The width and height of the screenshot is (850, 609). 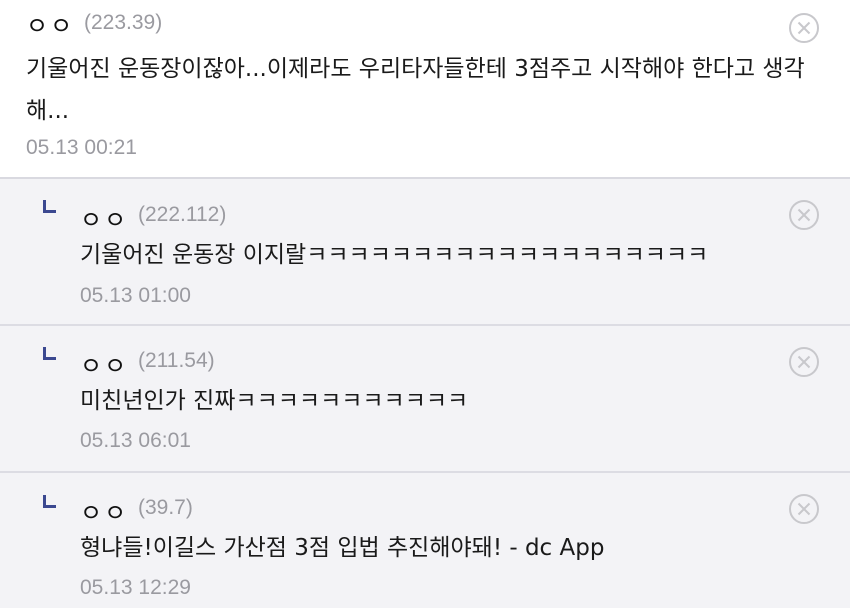 I want to click on comment-date: 05.13 06:01, so click(x=135, y=440).